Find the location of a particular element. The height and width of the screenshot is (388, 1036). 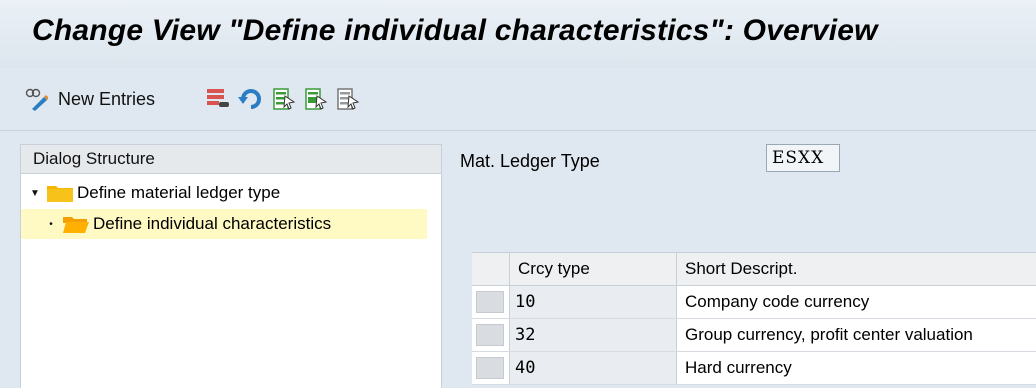

description-cell: Hard currency is located at coordinates (856, 368).